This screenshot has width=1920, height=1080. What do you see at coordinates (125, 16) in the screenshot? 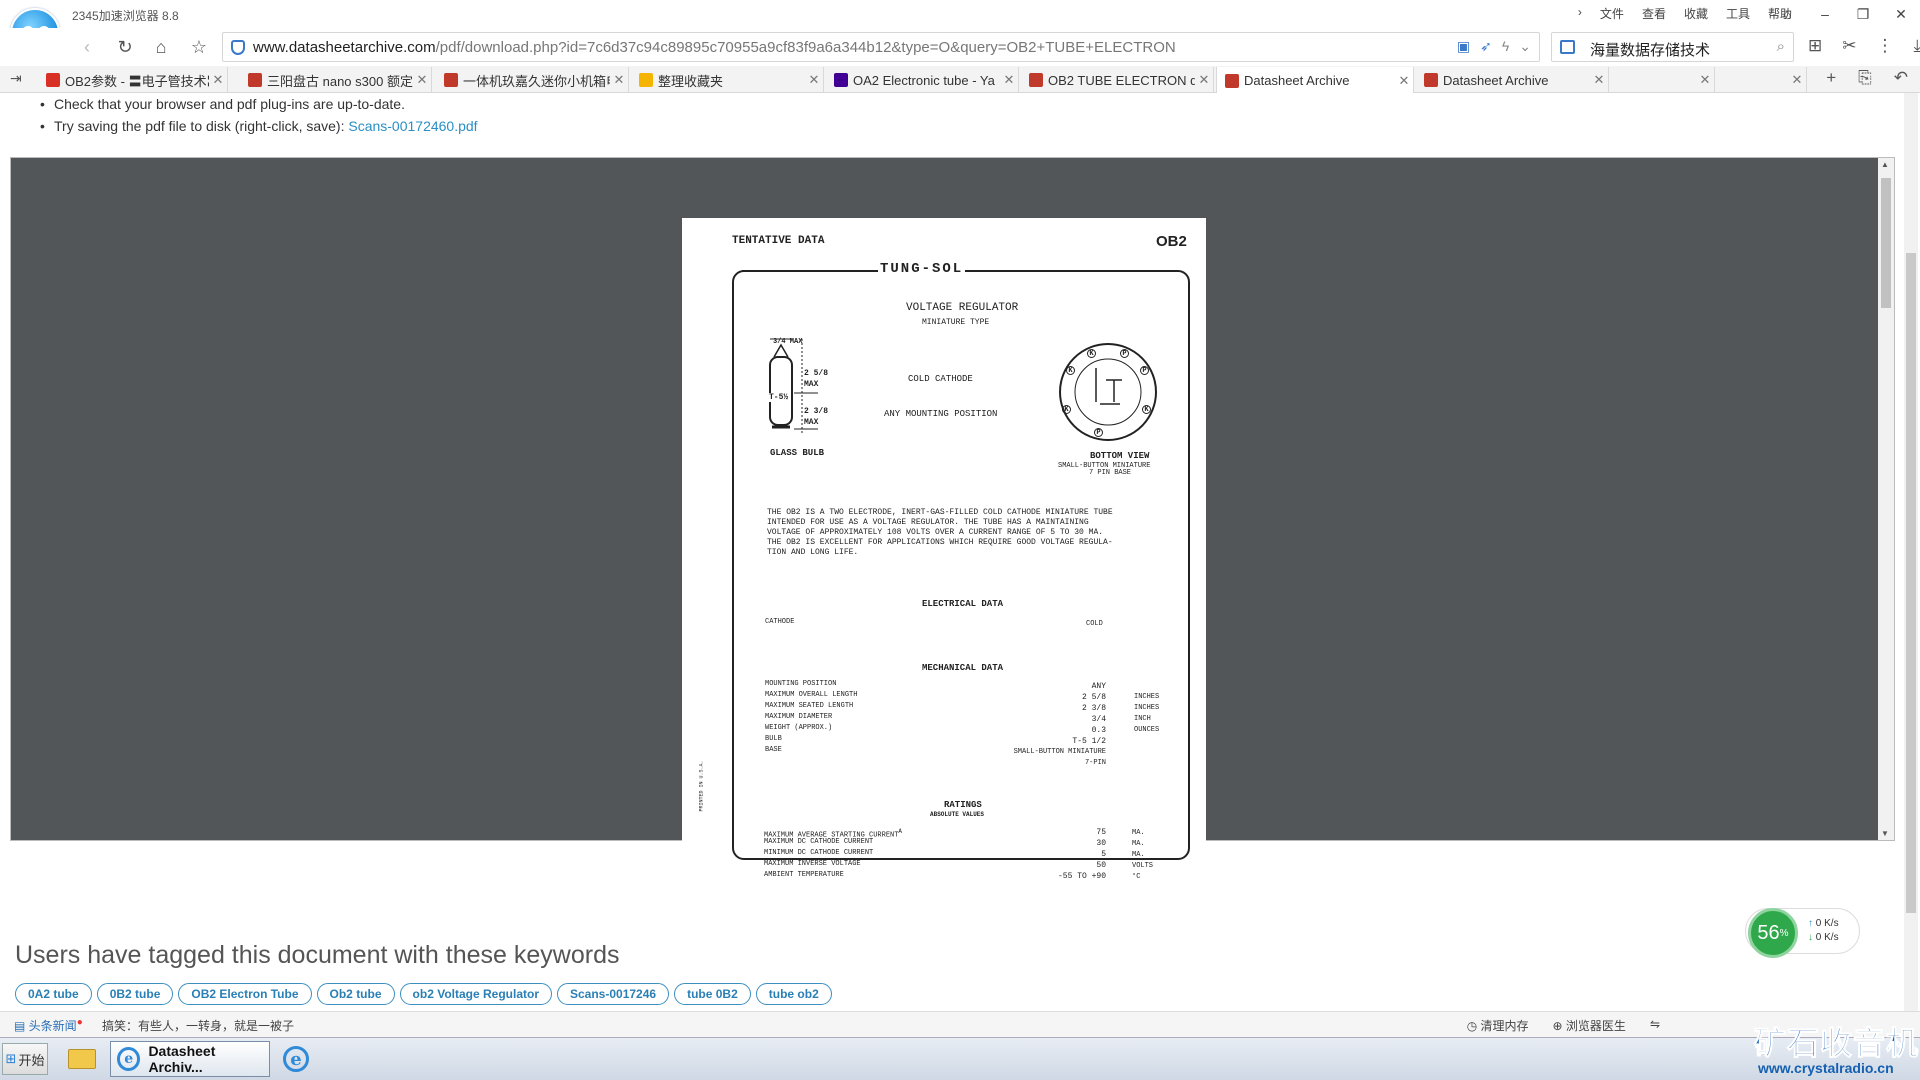
I see `app-name: 2345加速浏览器 8.8` at bounding box center [125, 16].